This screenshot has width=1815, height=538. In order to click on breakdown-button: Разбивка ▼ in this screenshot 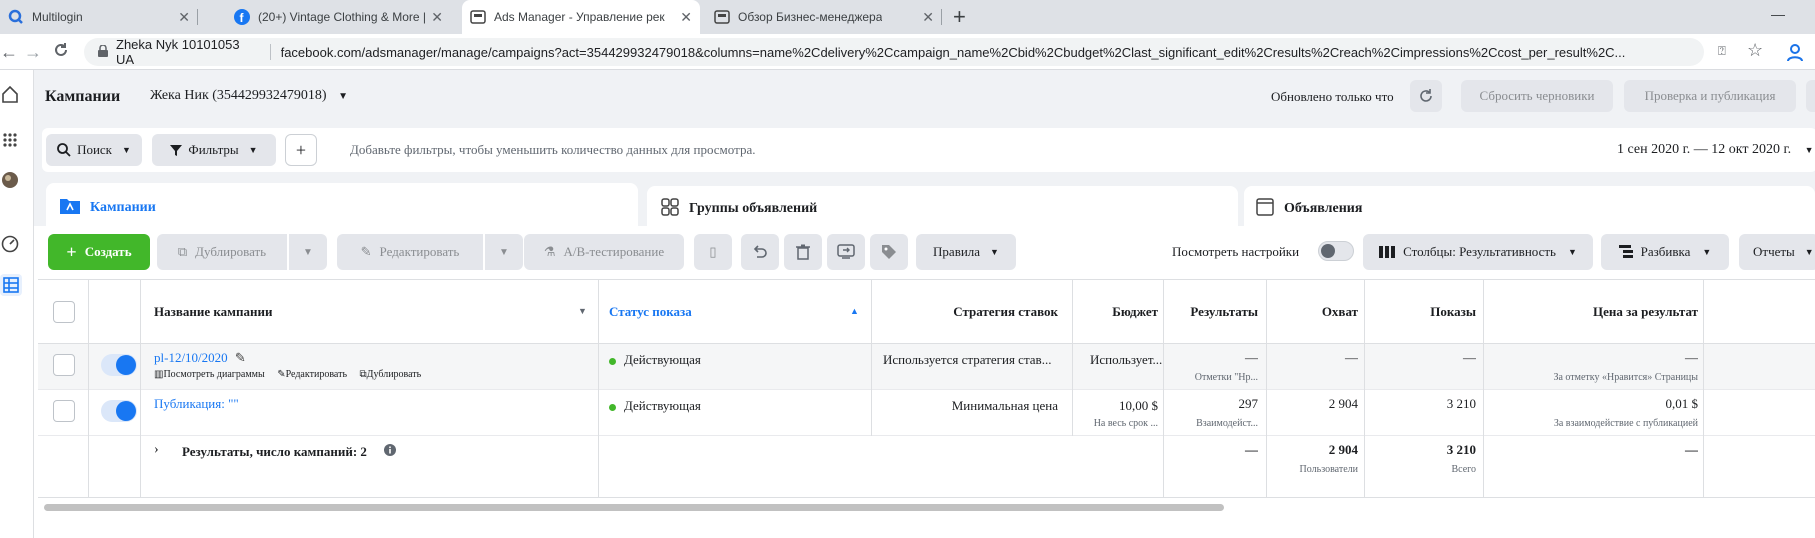, I will do `click(1665, 252)`.